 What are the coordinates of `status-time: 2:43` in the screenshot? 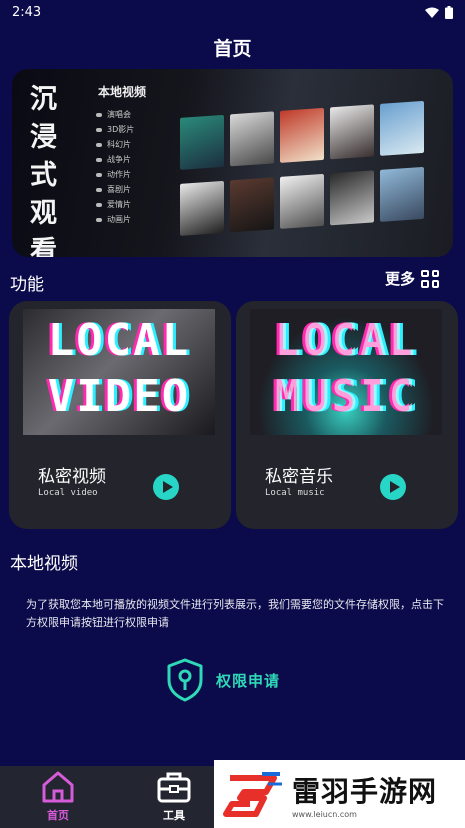 It's located at (27, 12).